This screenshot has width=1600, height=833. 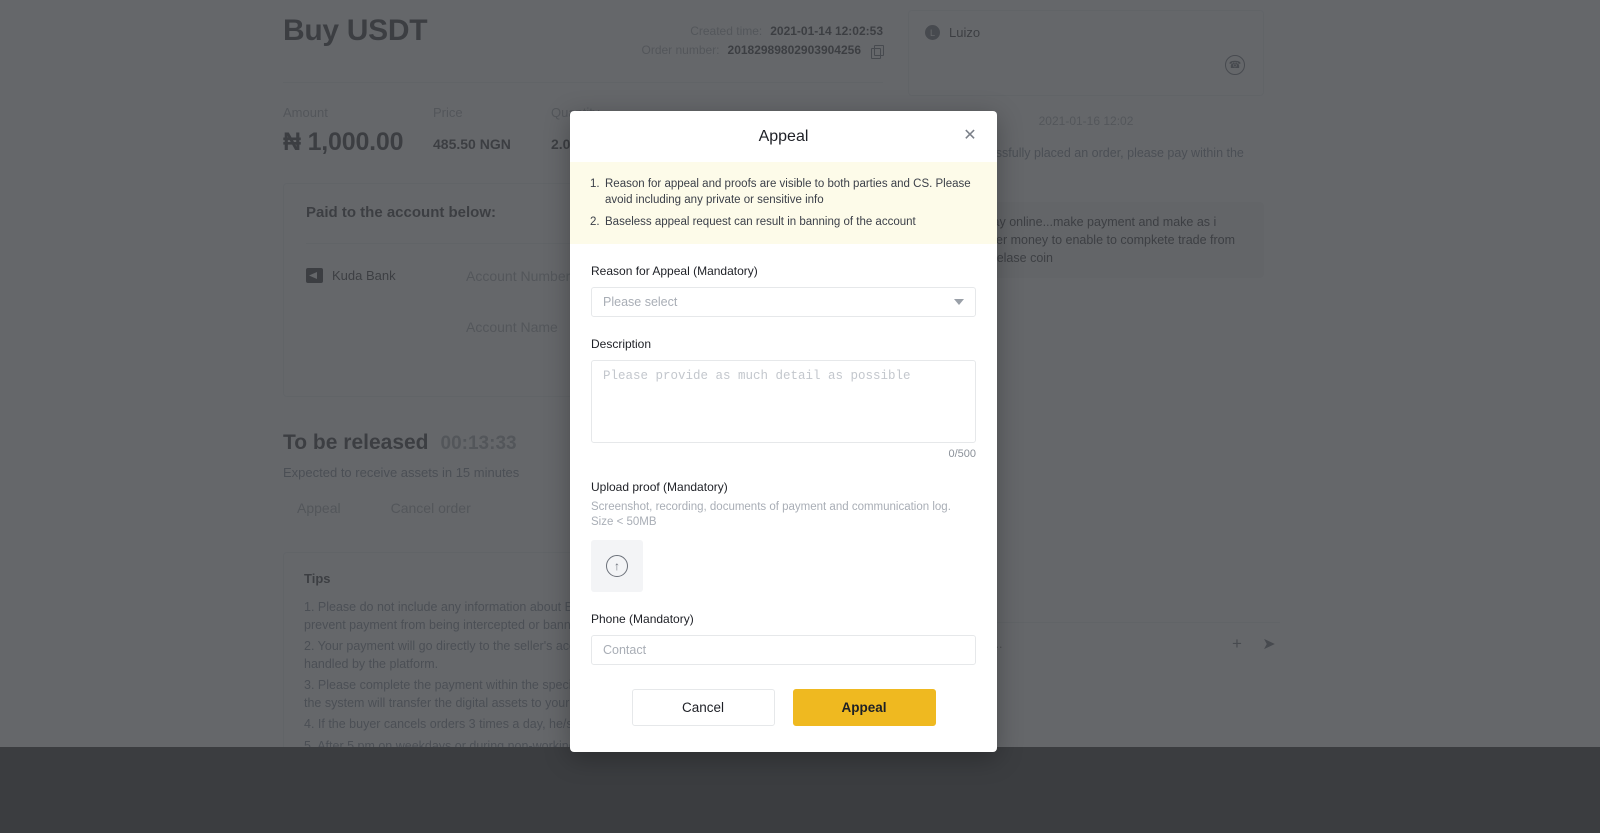 What do you see at coordinates (595, 222) in the screenshot?
I see `warning-number: 2.` at bounding box center [595, 222].